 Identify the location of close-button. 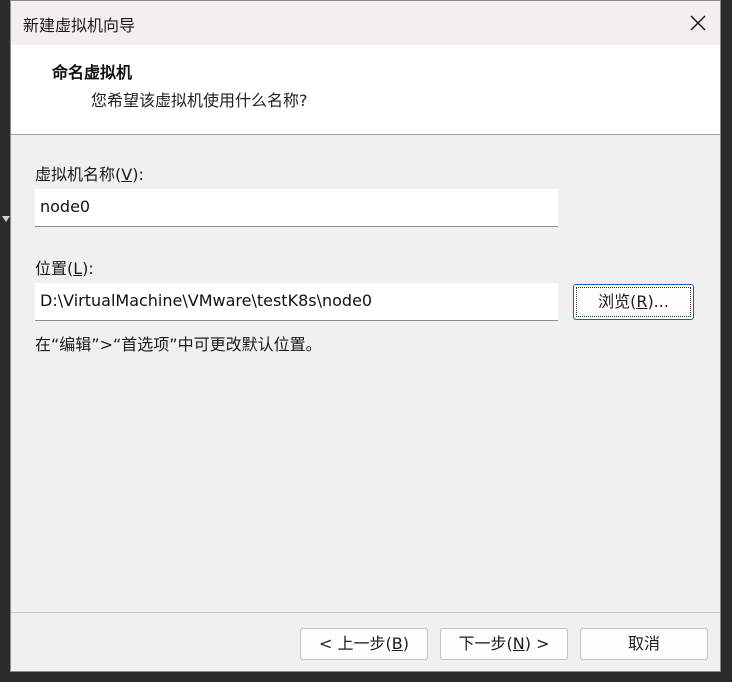
(697, 23).